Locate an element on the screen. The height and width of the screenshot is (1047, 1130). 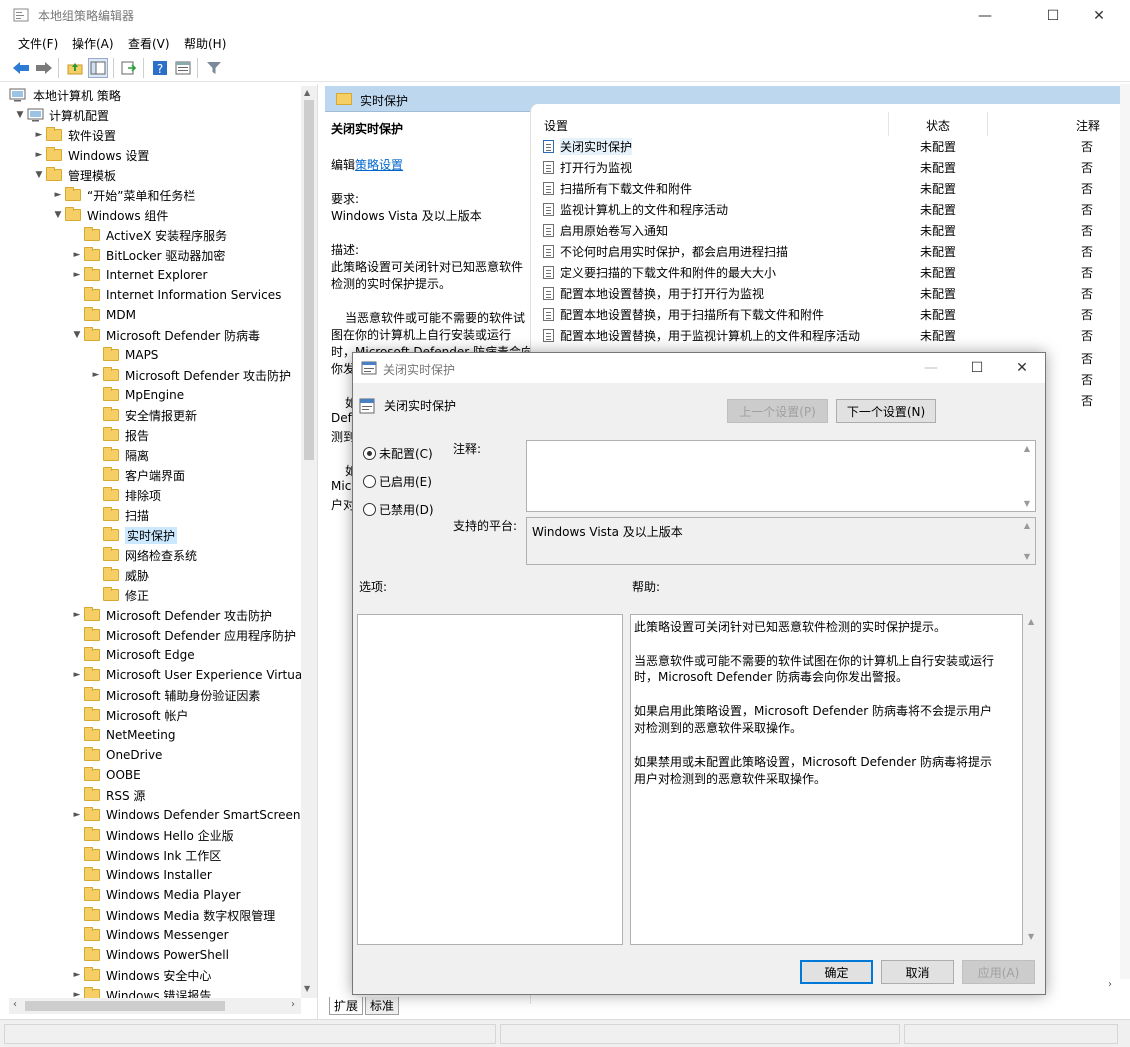
tree-item-defender-child: MAPS is located at coordinates (123, 355).